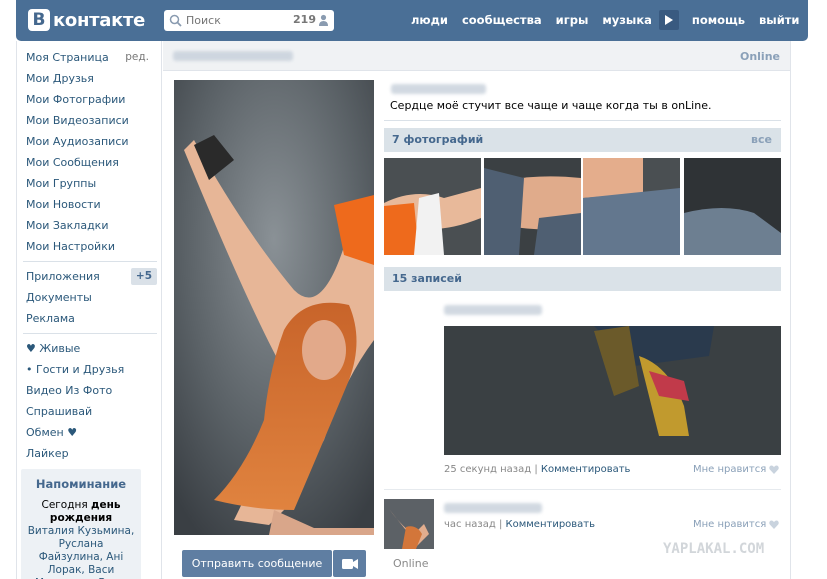 This screenshot has height=579, width=827. I want to click on video-call-button, so click(349, 563).